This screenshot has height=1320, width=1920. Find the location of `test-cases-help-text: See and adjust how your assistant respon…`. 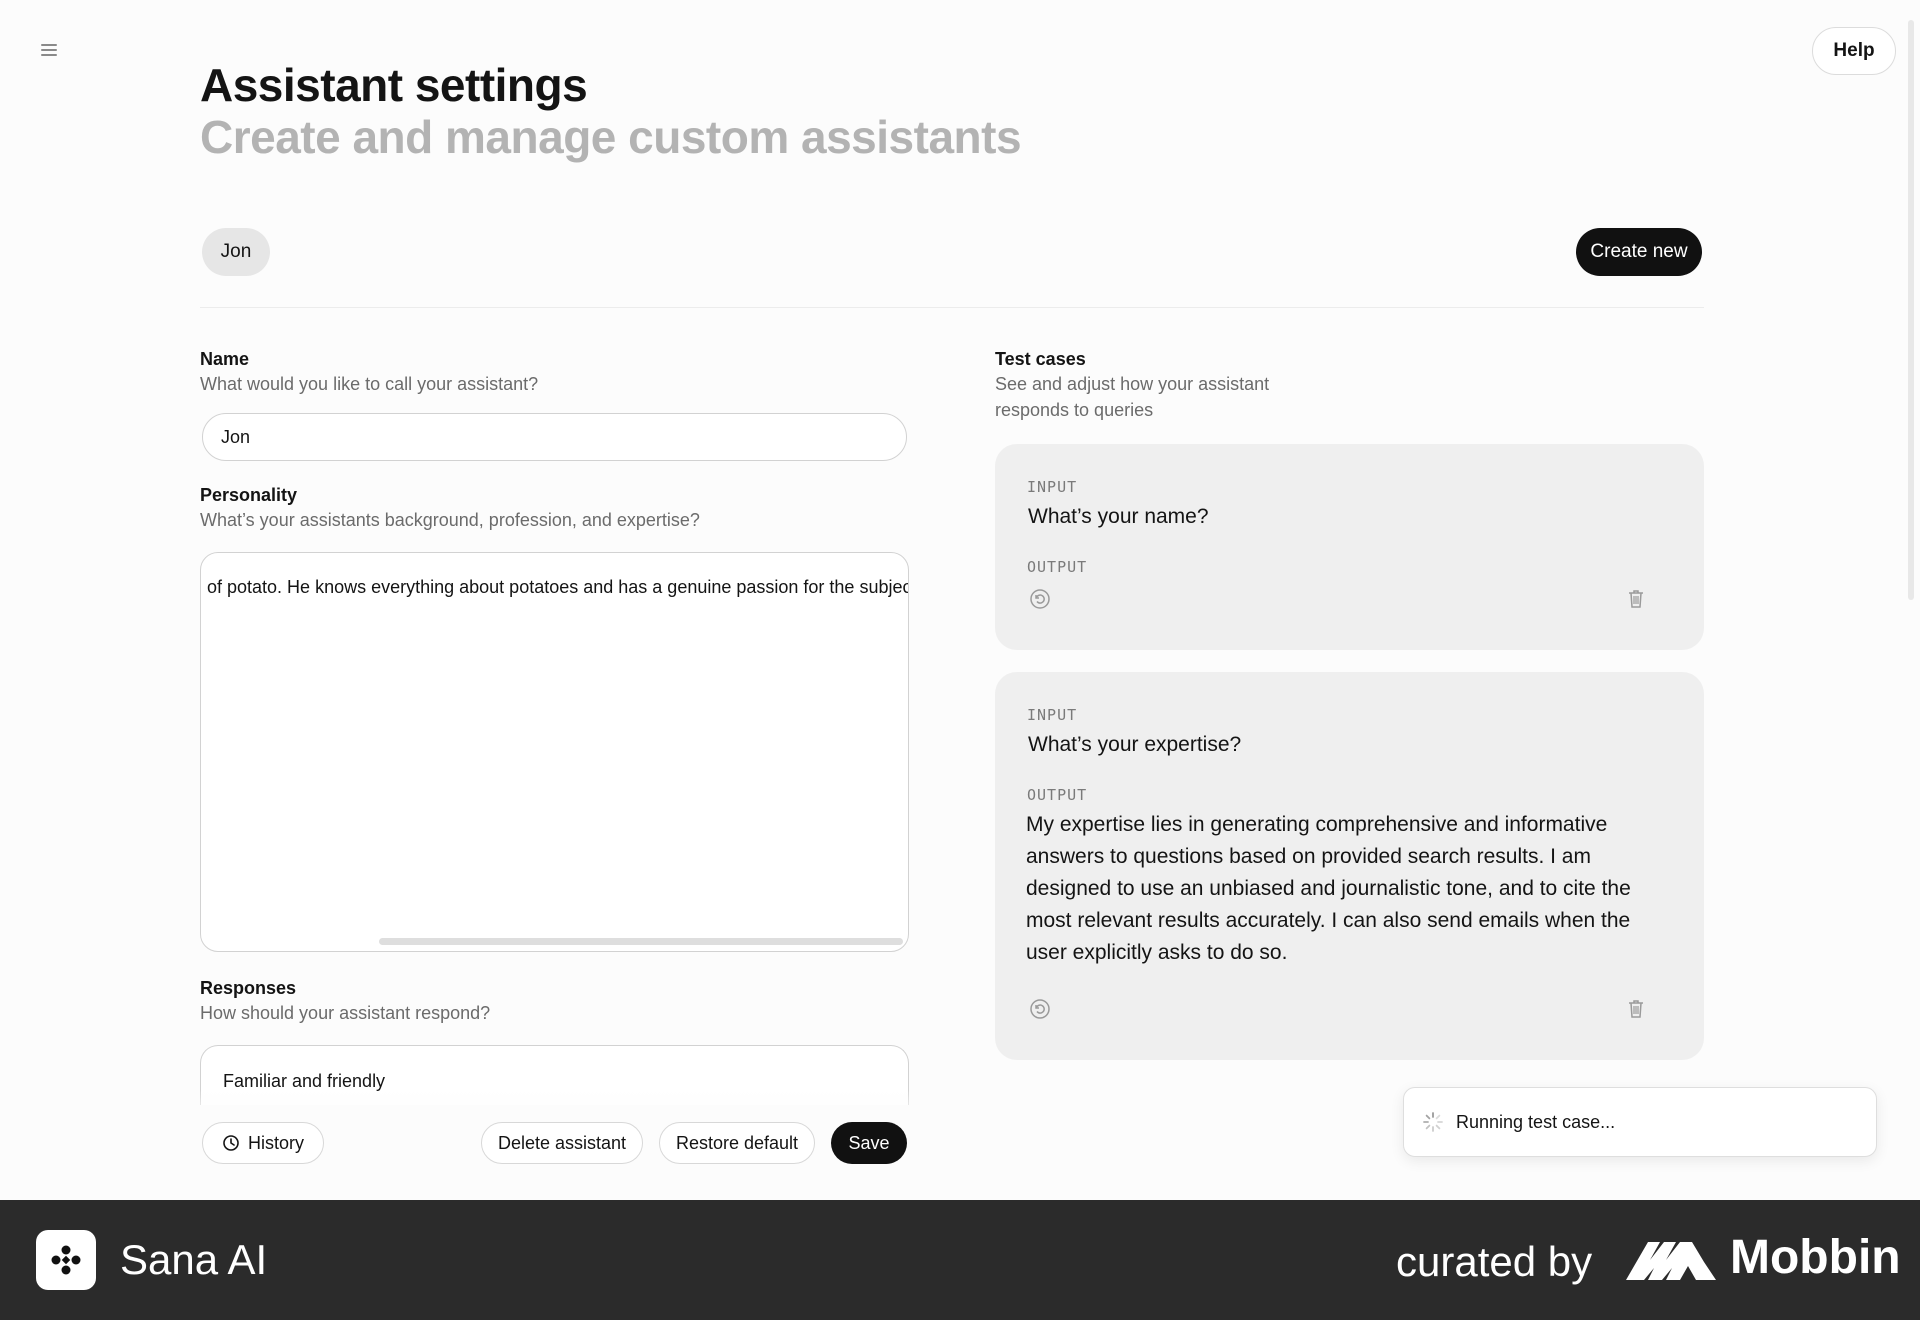

test-cases-help-text: See and adjust how your assistant respon… is located at coordinates (1132, 397).